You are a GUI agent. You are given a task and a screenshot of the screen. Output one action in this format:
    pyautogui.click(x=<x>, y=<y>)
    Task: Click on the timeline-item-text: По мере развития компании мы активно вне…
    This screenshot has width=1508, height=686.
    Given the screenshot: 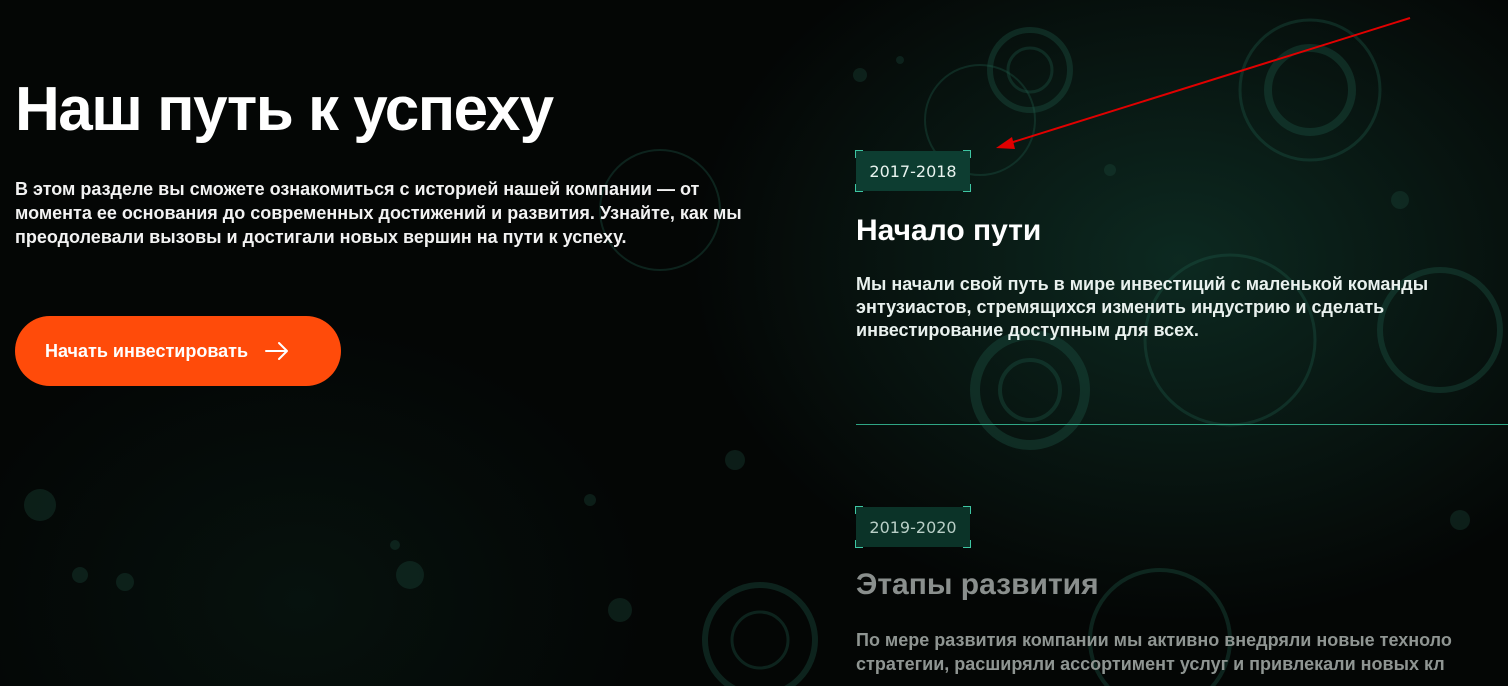 What is the action you would take?
    pyautogui.click(x=1182, y=652)
    